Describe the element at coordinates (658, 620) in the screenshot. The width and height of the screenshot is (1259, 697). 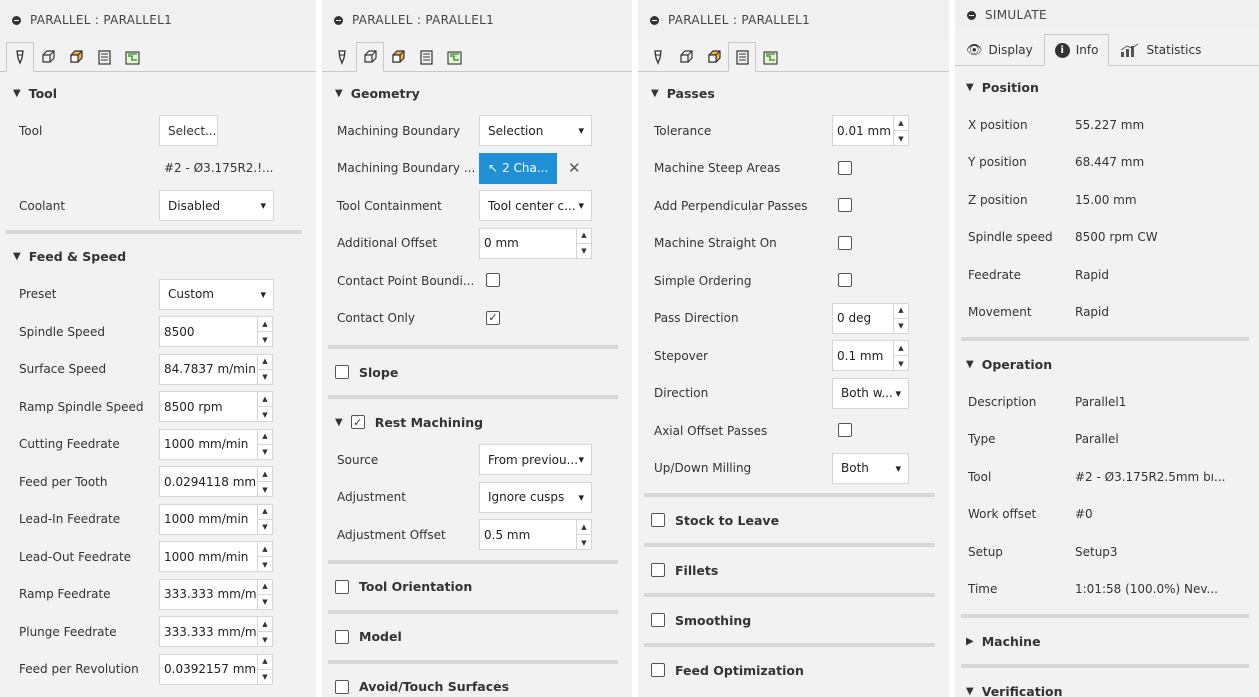
I see `smoothing-checkbox` at that location.